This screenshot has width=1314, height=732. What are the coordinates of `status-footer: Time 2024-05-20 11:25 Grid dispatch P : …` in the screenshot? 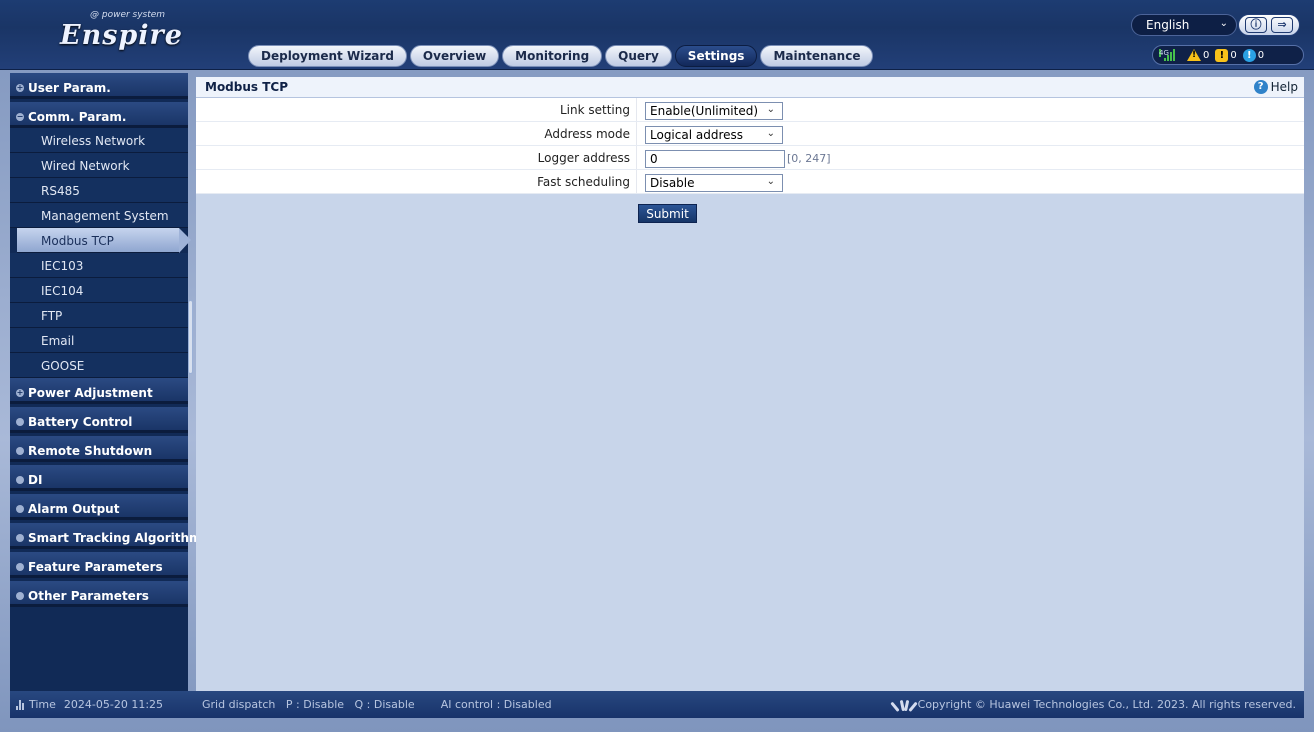 It's located at (657, 704).